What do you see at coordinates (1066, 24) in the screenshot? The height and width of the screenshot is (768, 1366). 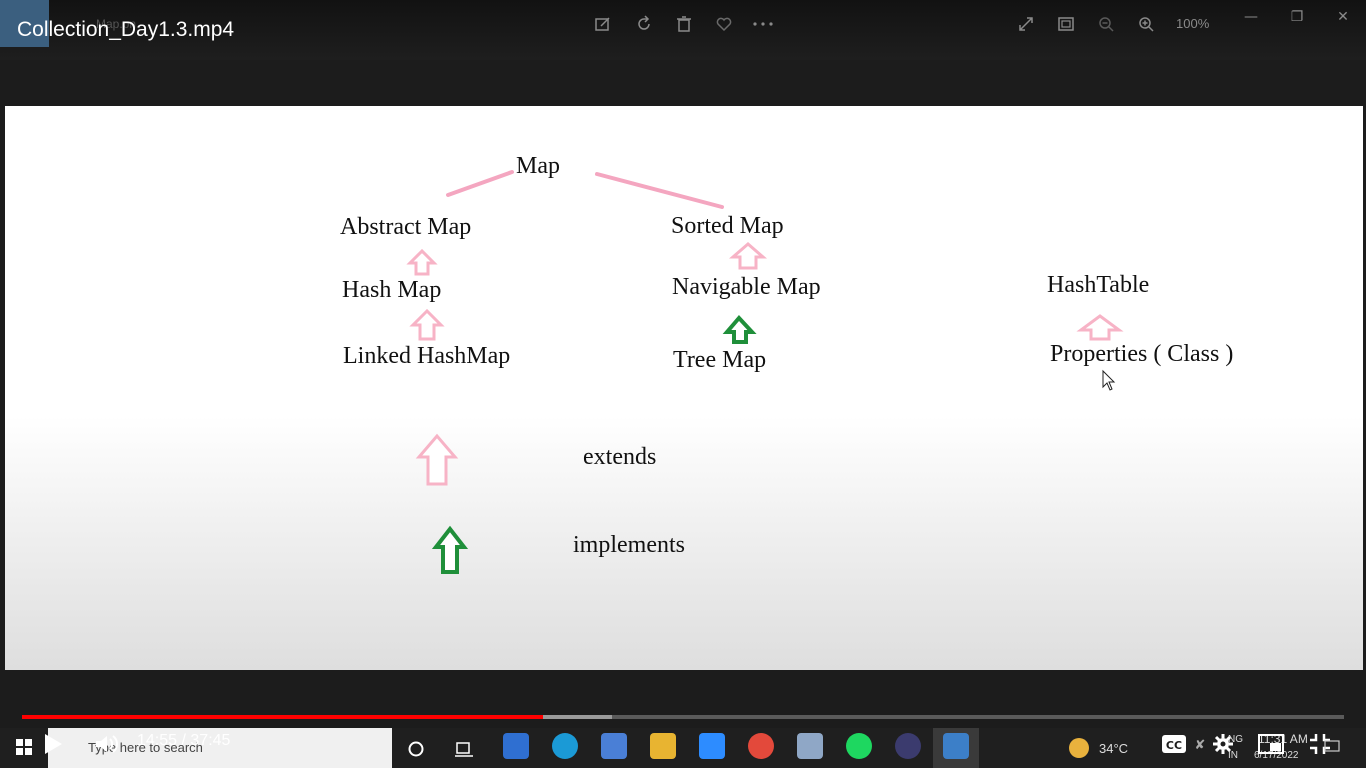 I see `fit-icon` at bounding box center [1066, 24].